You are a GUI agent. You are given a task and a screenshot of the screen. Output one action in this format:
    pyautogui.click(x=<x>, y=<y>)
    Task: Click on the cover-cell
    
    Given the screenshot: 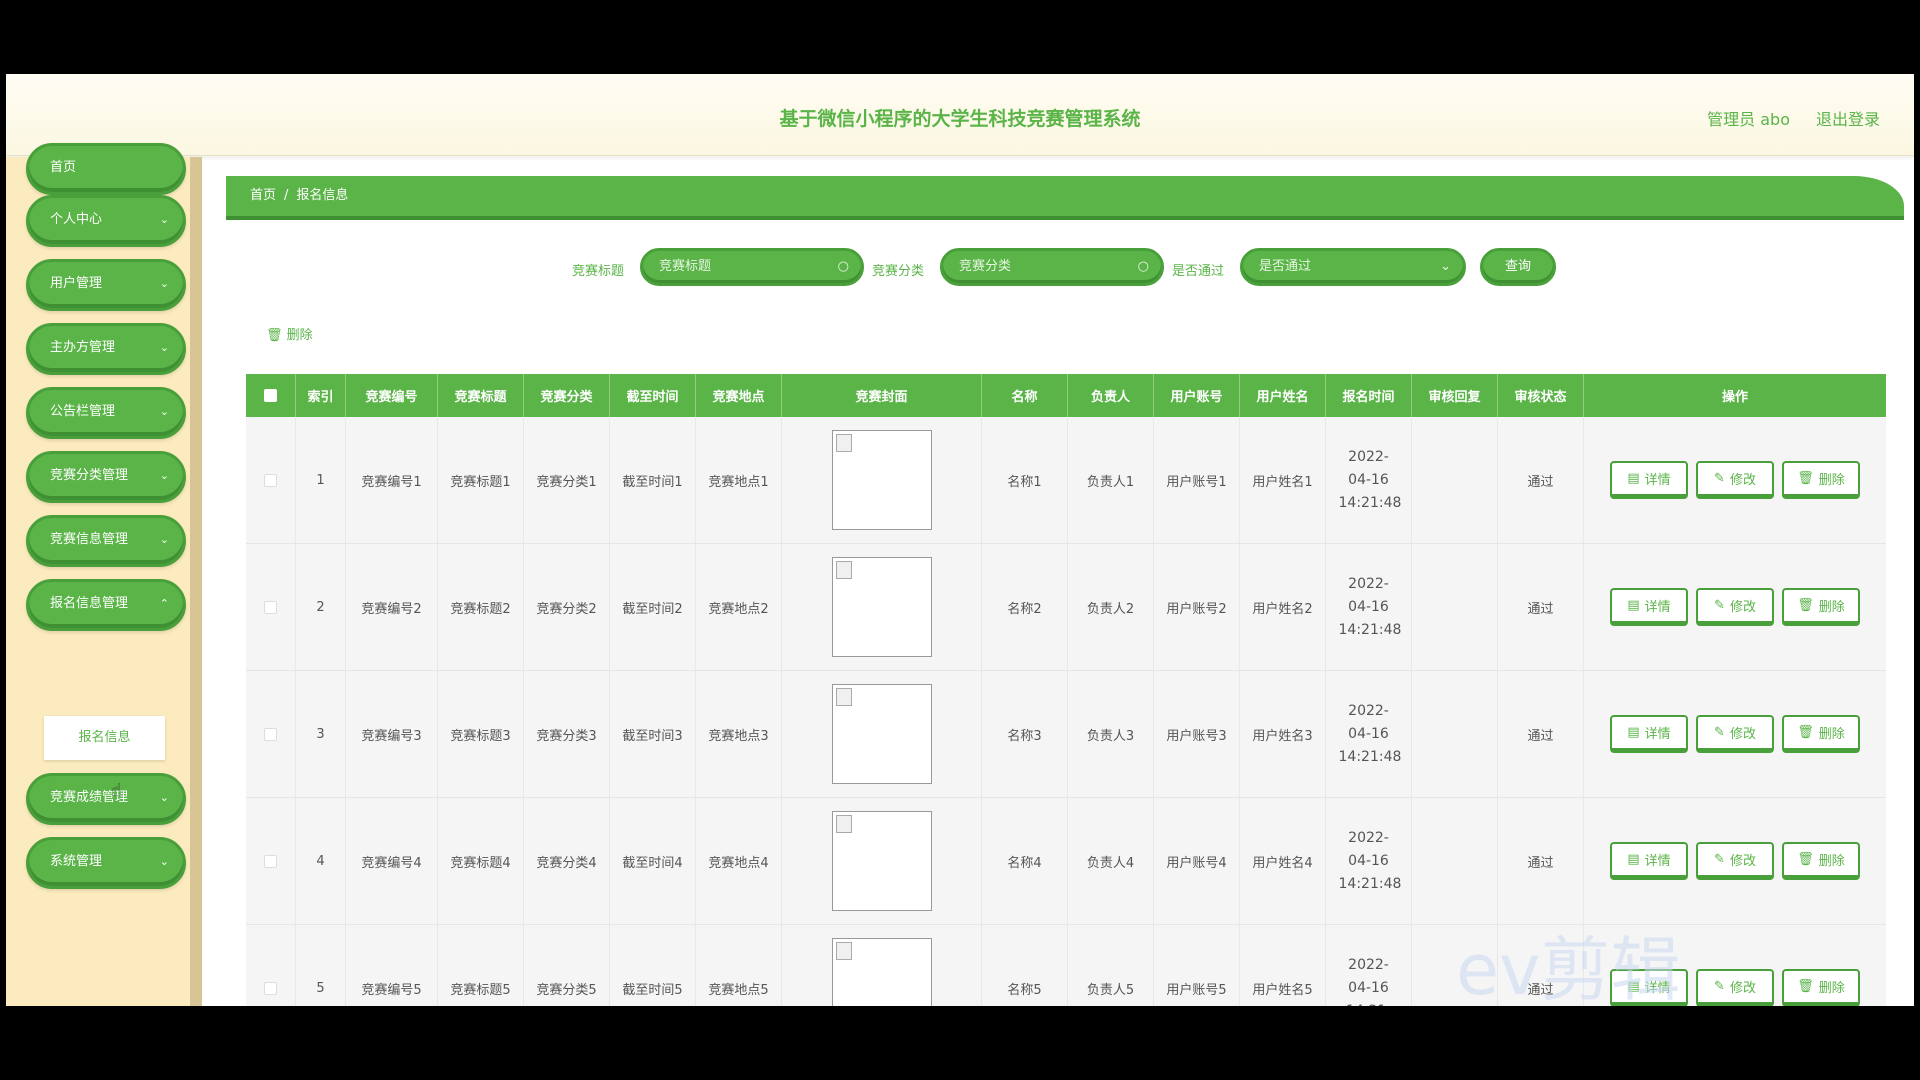 What is the action you would take?
    pyautogui.click(x=882, y=607)
    